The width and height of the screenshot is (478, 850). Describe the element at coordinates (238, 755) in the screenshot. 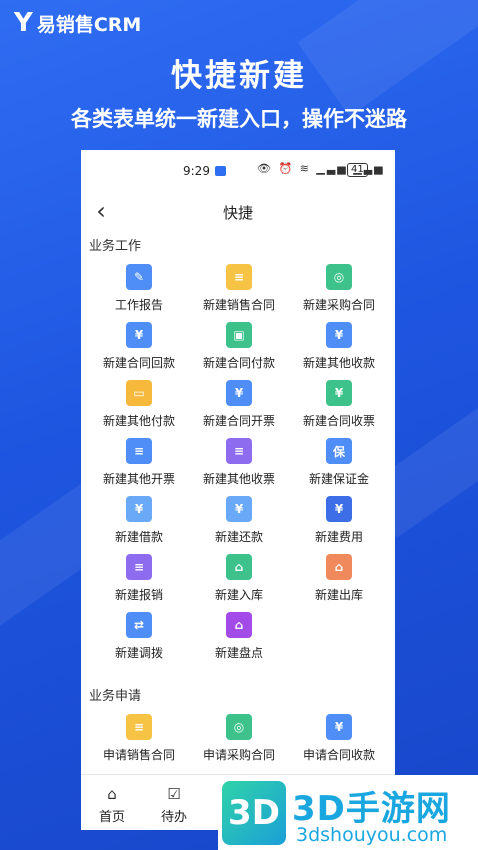

I see `quick-create-label: 申请采购合同` at that location.